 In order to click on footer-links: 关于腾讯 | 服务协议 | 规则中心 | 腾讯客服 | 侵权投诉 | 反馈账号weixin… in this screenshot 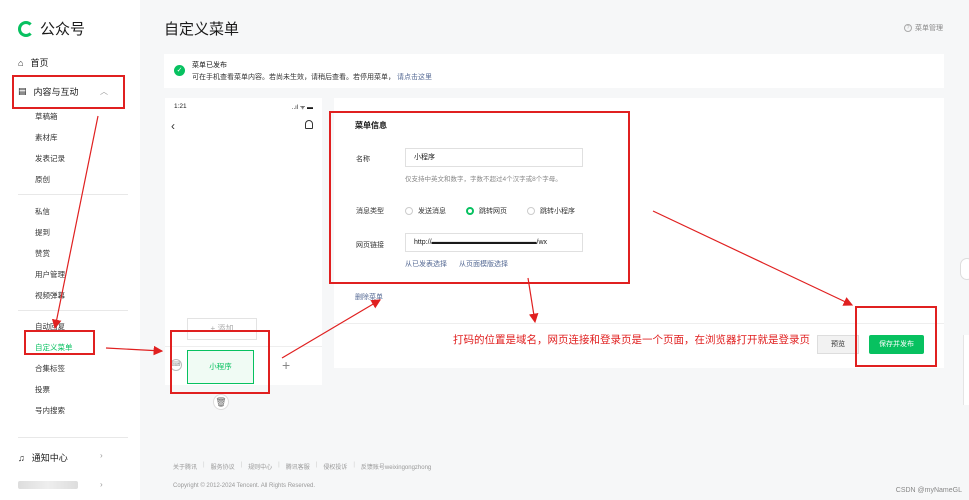, I will do `click(302, 466)`.